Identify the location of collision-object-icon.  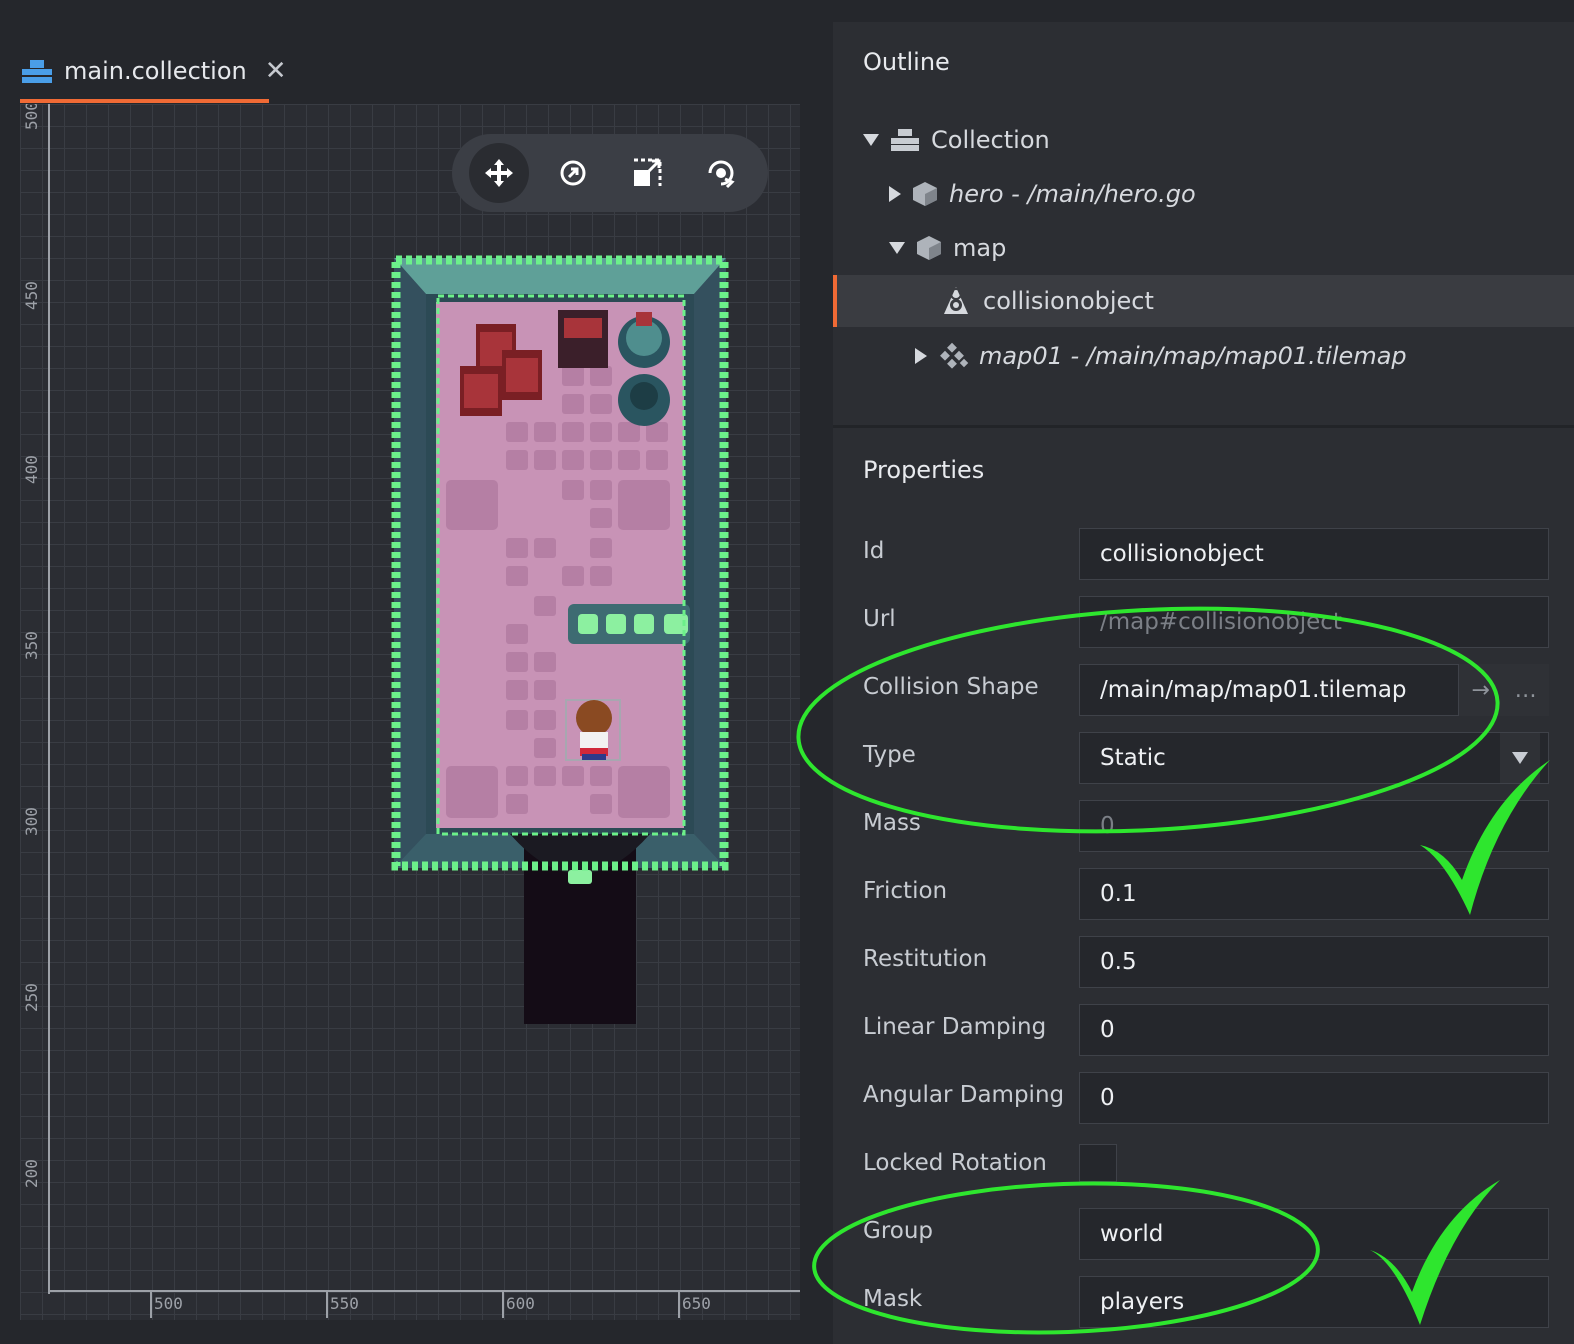
(956, 300).